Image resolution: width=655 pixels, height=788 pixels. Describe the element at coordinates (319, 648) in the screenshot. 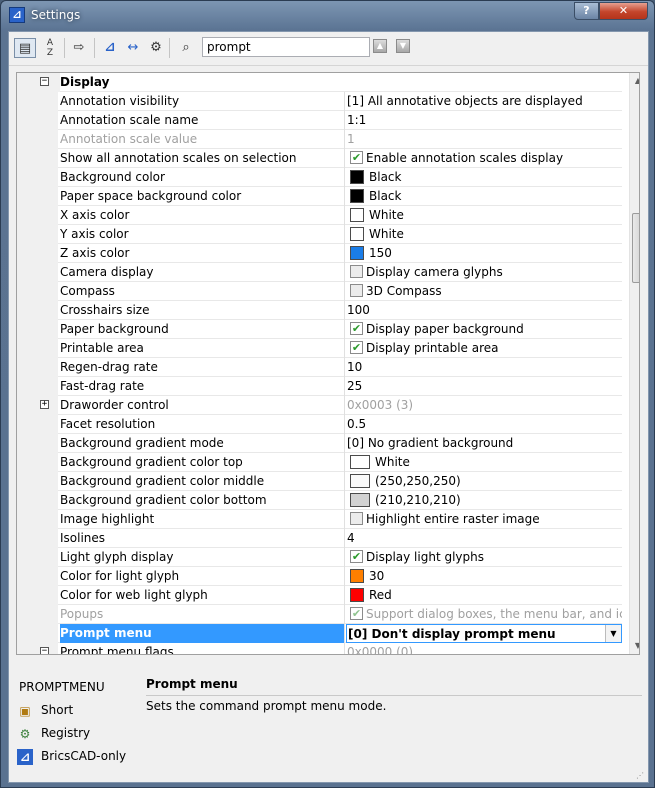

I see `property-row-prompt-menu-flags: − Prompt menu flags 0x0000 (0)` at that location.